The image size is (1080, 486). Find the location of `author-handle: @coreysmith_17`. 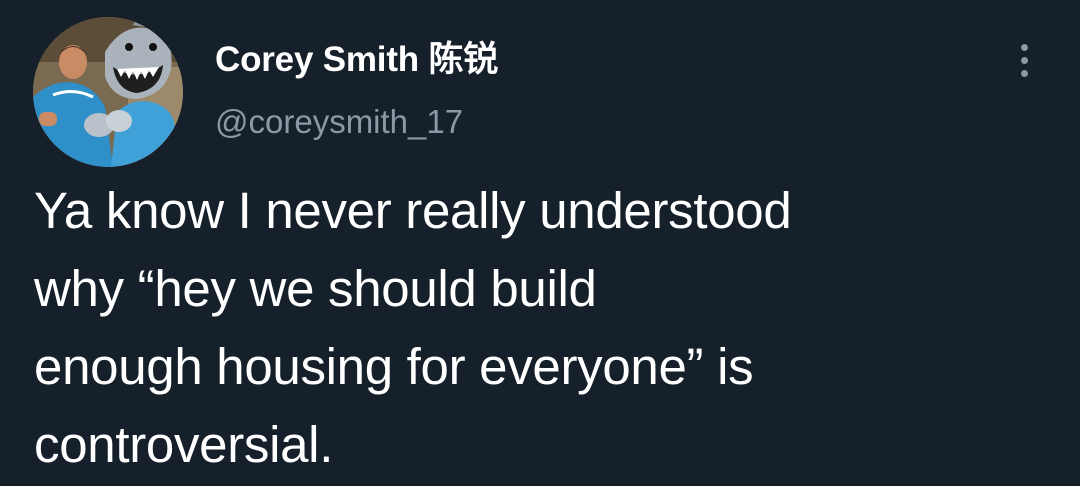

author-handle: @coreysmith_17 is located at coordinates (339, 122).